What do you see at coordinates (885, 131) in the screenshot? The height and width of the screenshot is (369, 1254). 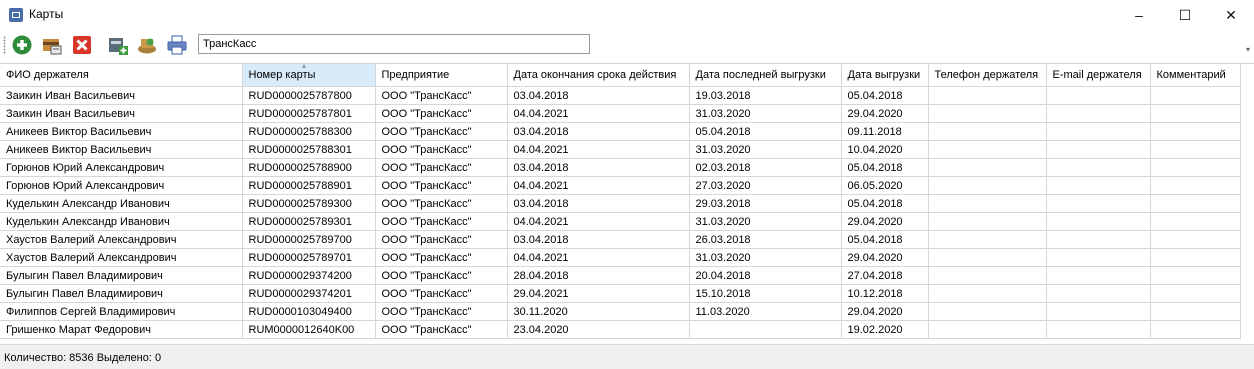 I see `cell-upload-date: 09.11.2018` at bounding box center [885, 131].